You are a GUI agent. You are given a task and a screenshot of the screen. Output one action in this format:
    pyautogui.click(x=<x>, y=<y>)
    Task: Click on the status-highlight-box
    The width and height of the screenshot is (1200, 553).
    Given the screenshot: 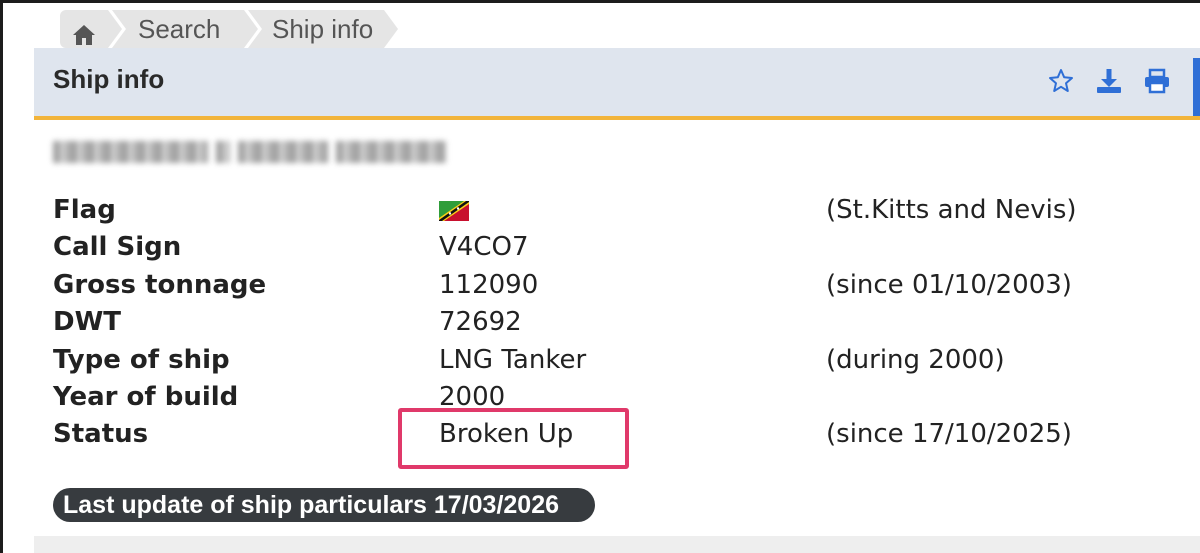 What is the action you would take?
    pyautogui.click(x=513, y=438)
    